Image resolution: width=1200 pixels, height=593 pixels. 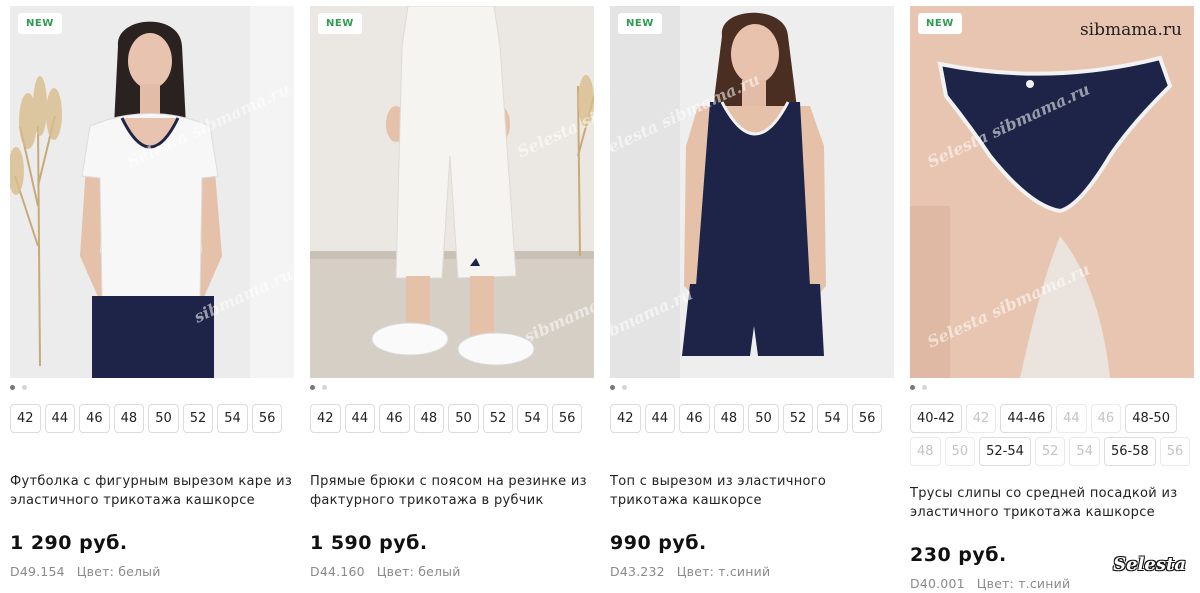 I want to click on size-option: 44-46, so click(x=1026, y=418).